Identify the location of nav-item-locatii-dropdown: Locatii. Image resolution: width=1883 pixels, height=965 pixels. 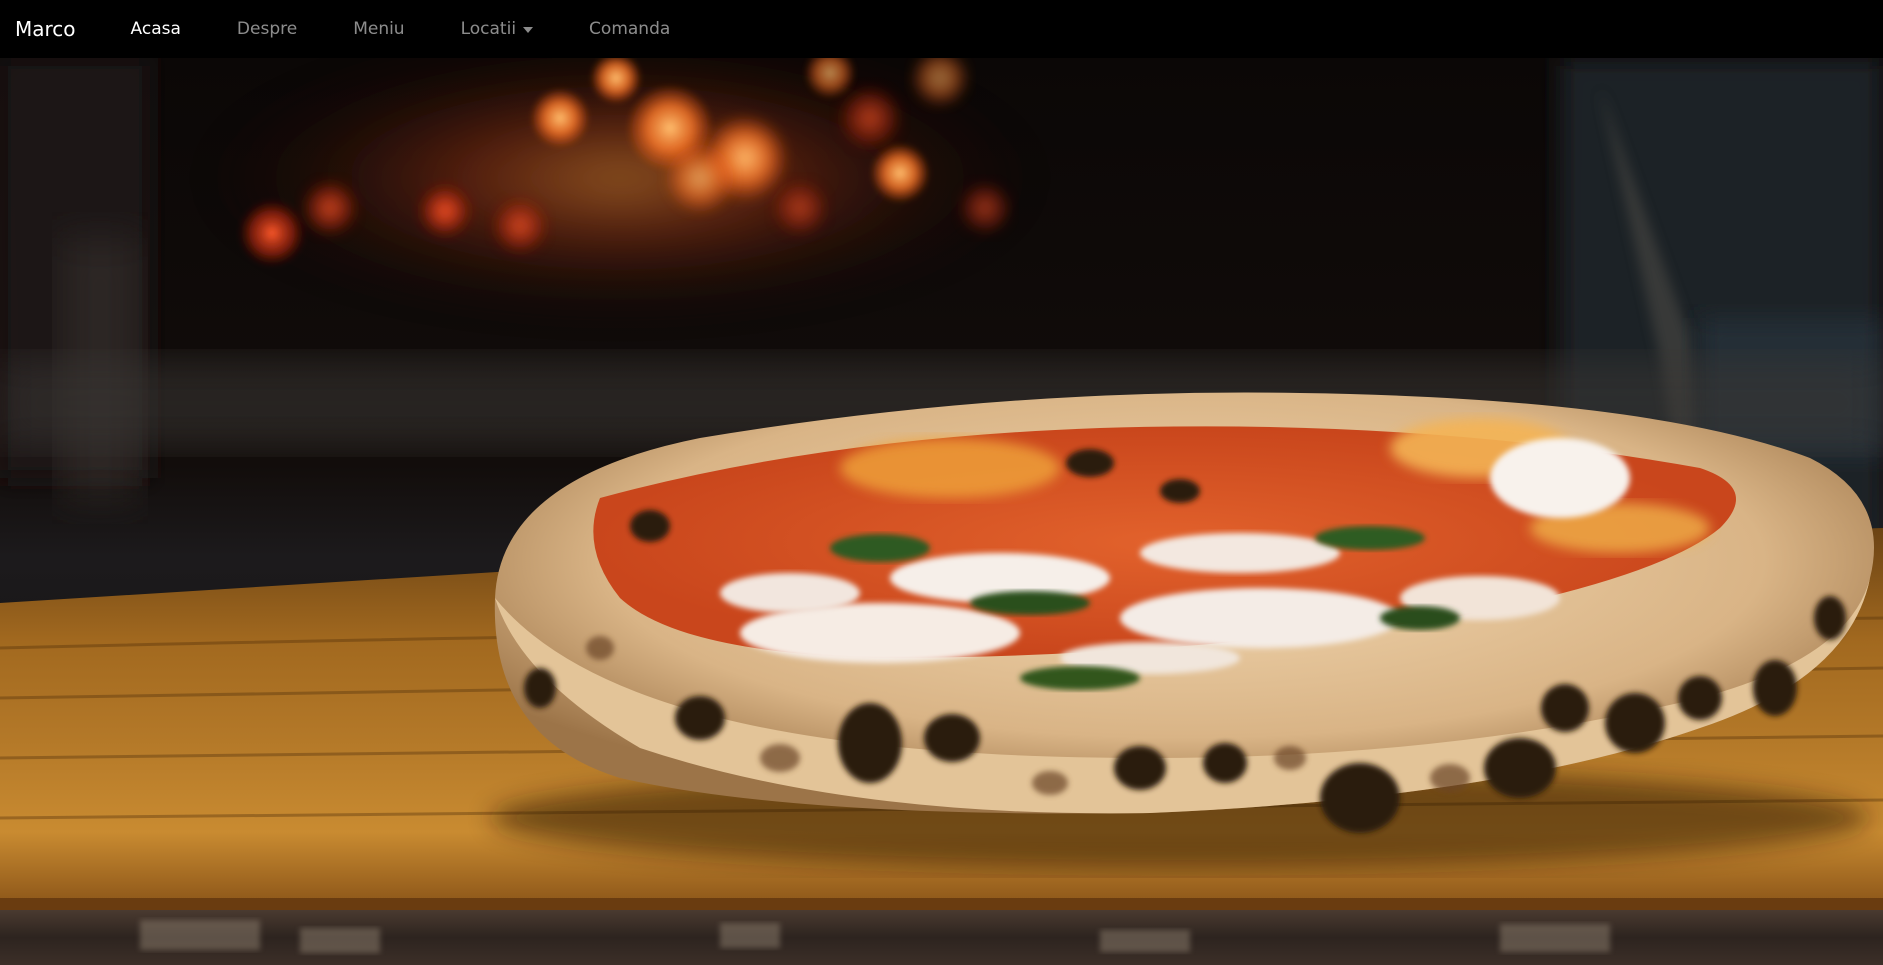
(497, 29).